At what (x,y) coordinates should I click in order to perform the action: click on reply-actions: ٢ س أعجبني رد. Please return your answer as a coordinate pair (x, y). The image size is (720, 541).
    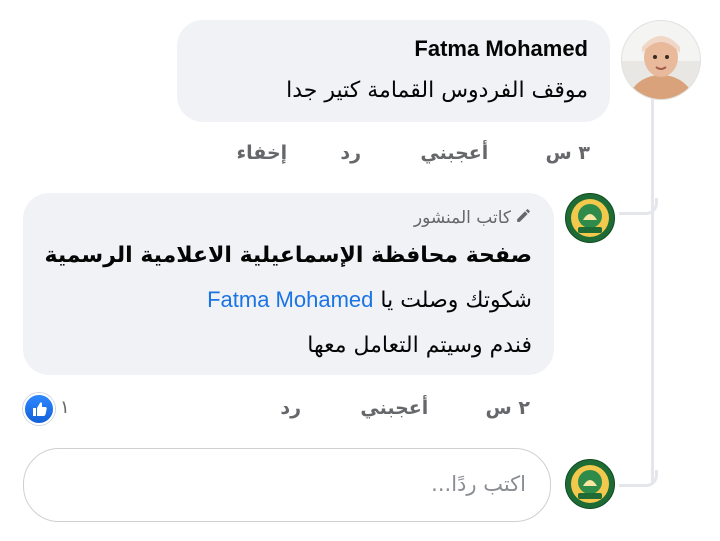
    Looking at the image, I should click on (405, 408).